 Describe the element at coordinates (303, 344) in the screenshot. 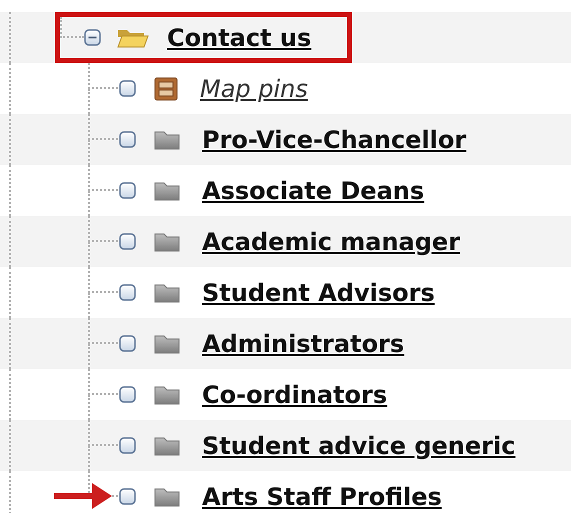

I see `tree-link: Administrators` at that location.